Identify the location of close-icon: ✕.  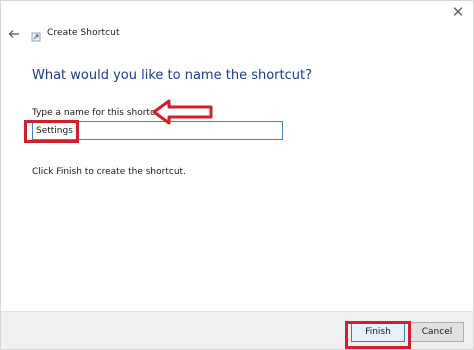
(458, 11).